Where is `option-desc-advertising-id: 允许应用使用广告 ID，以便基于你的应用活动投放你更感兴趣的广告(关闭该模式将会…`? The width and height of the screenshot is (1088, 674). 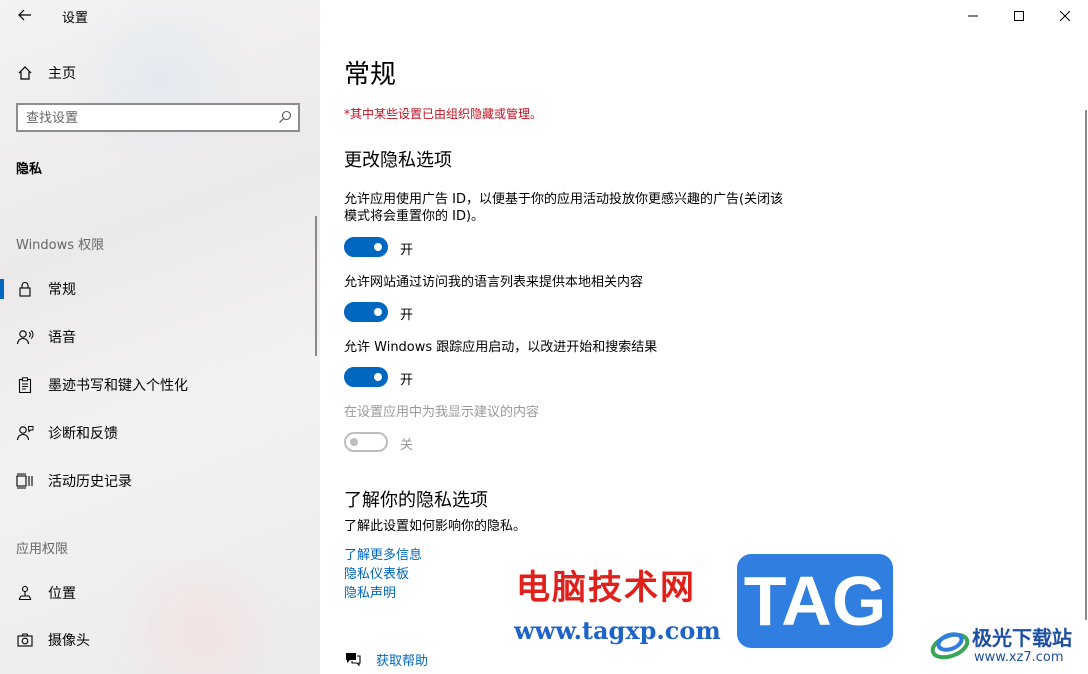 option-desc-advertising-id: 允许应用使用广告 ID，以便基于你的应用活动投放你更感兴趣的广告(关闭该模式将会… is located at coordinates (564, 208).